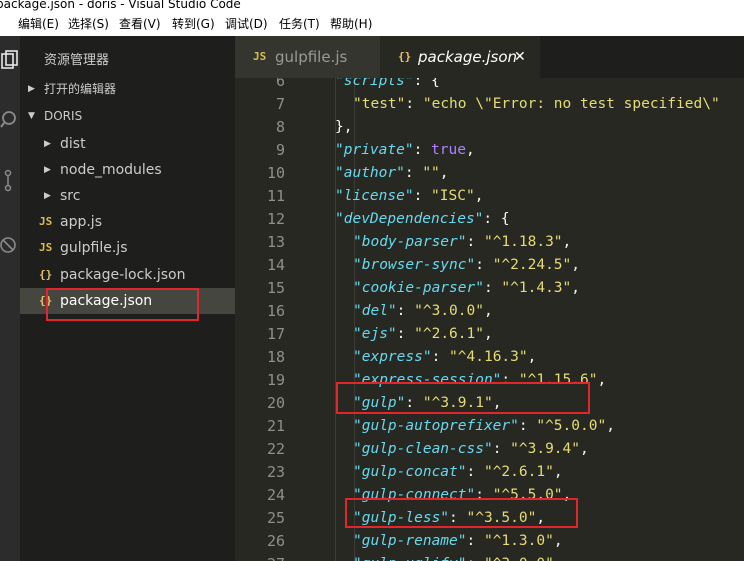 The width and height of the screenshot is (744, 561). I want to click on menu-goto: 转到(G), so click(193, 24).